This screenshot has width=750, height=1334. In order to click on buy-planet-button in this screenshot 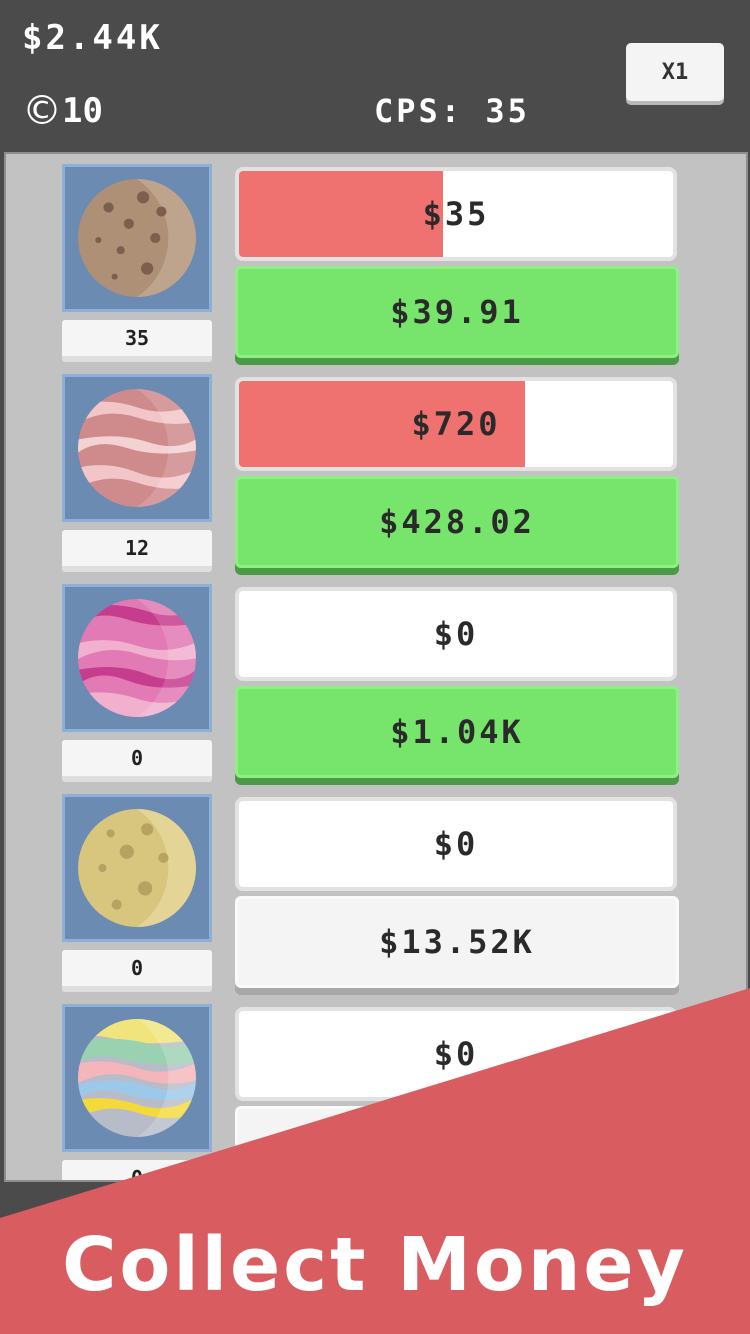, I will do `click(457, 1143)`.